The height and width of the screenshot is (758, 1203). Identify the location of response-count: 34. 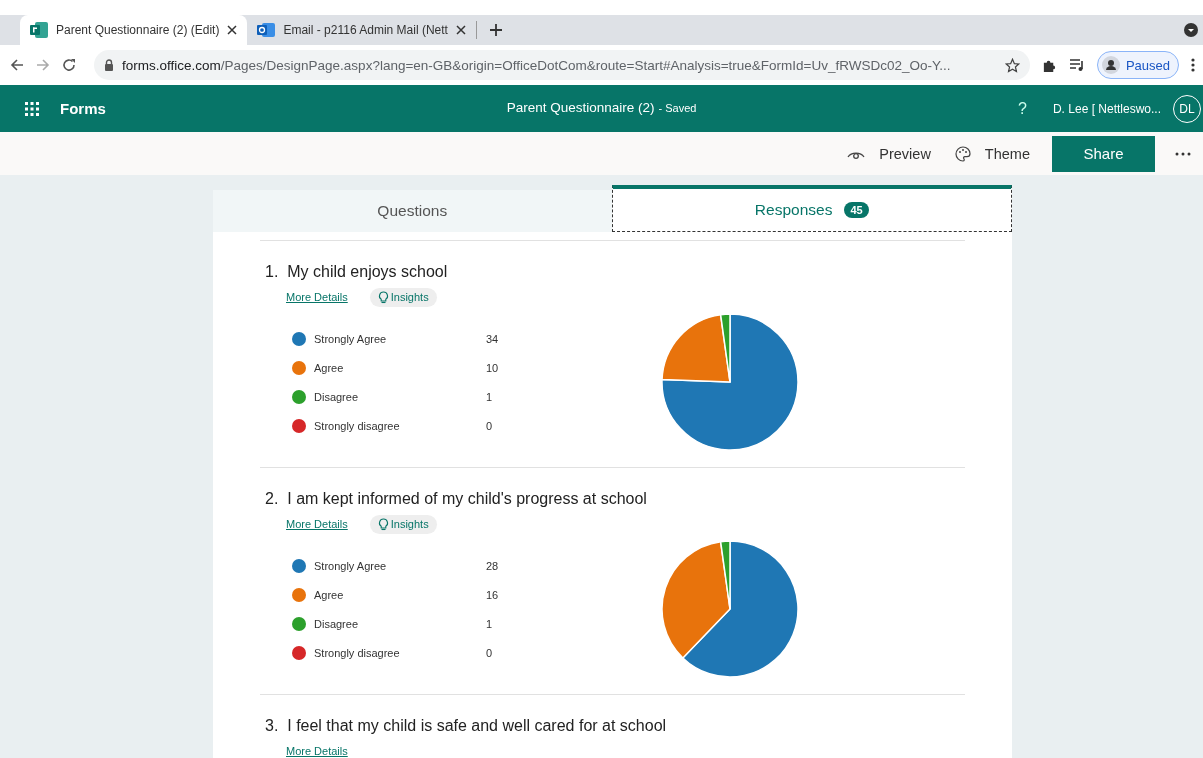
(492, 338).